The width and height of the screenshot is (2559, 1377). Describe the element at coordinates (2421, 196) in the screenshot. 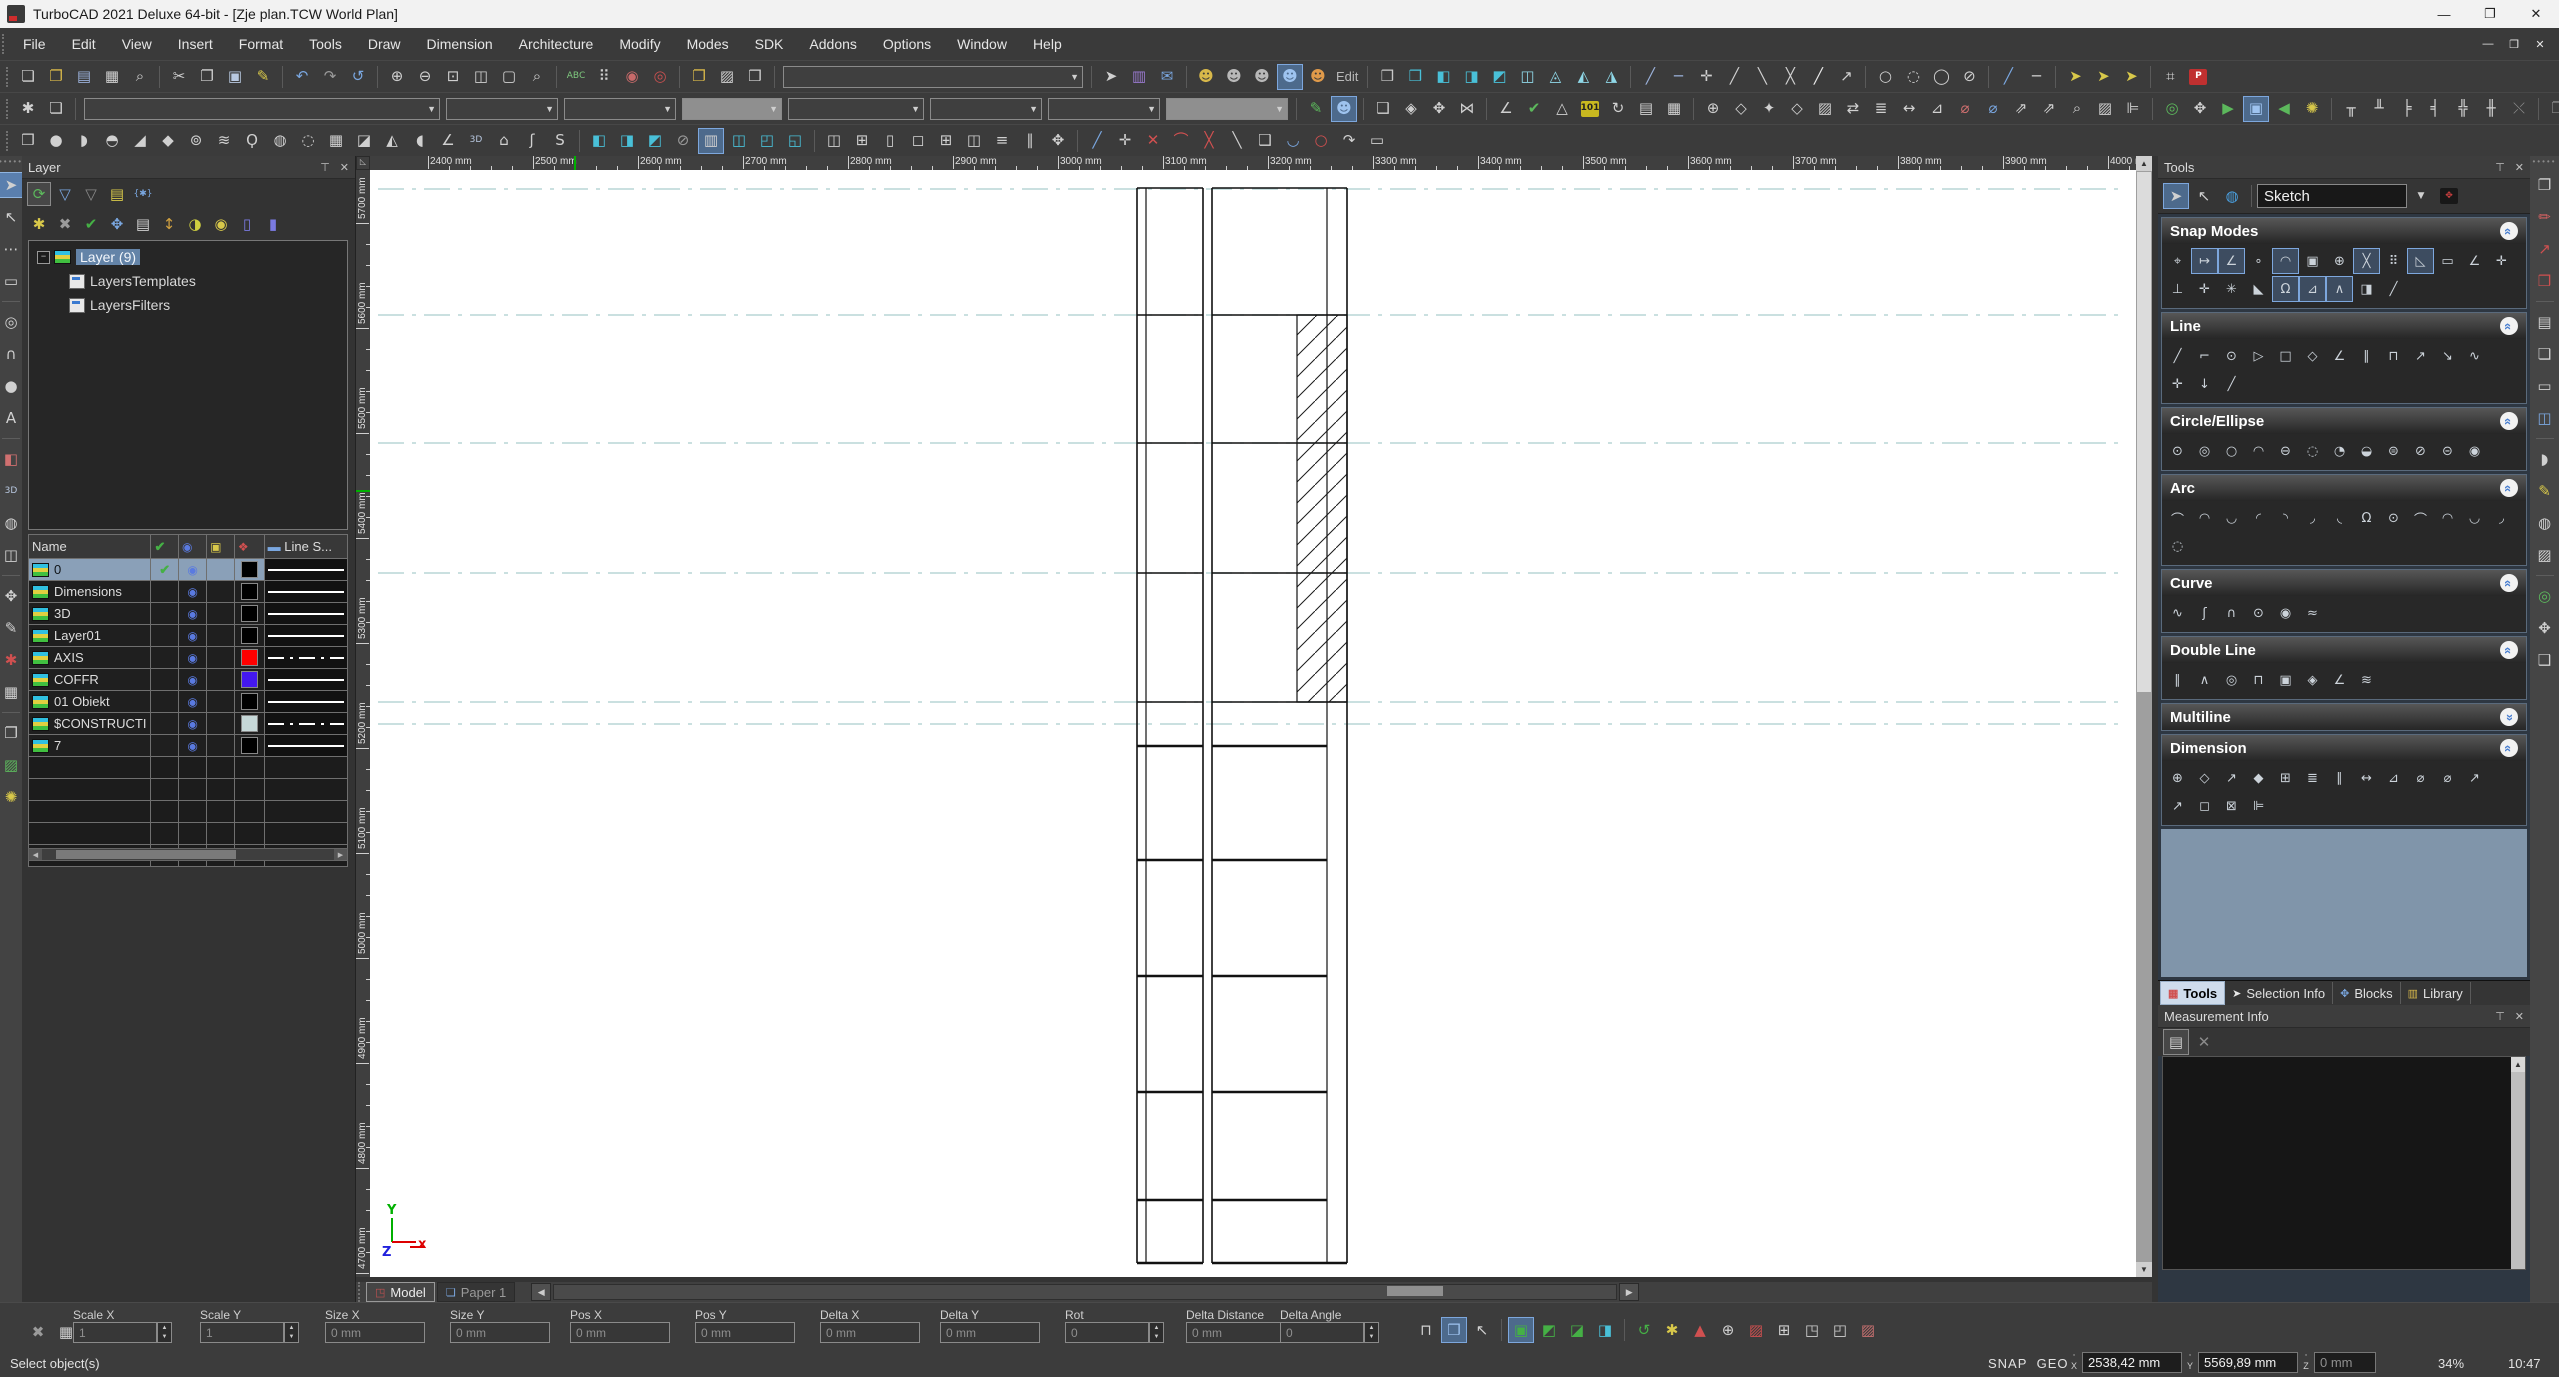

I see `preset-dropdown-icon: ▼` at that location.